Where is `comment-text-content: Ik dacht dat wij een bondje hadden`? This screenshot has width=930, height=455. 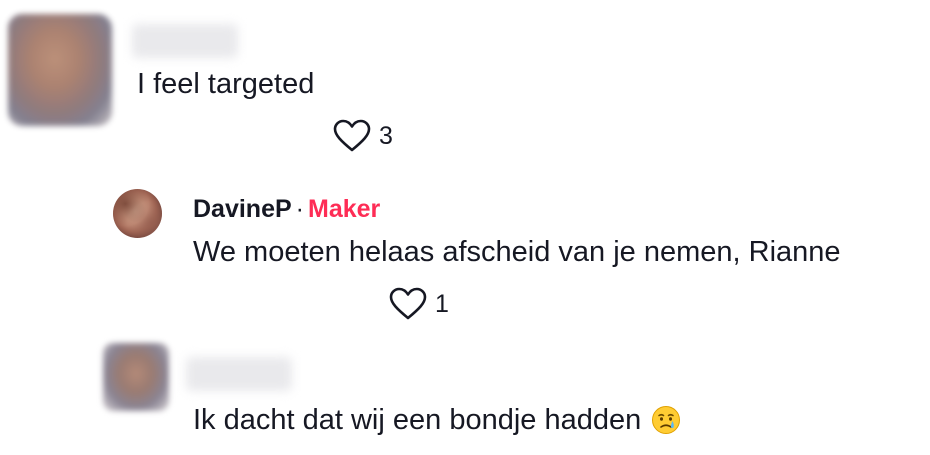
comment-text-content: Ik dacht dat wij een bondje hadden is located at coordinates (417, 420).